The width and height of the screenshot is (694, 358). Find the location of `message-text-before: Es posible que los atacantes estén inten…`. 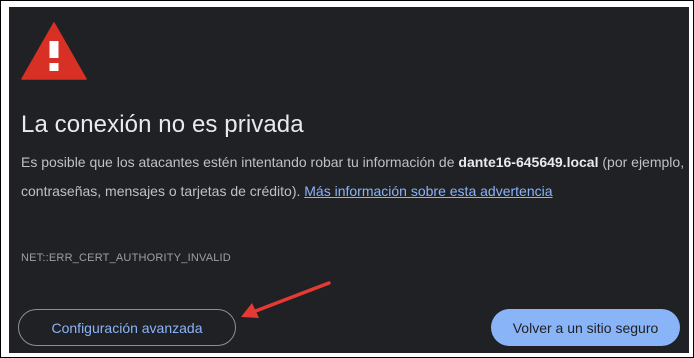

message-text-before: Es posible que los atacantes estén inten… is located at coordinates (240, 162).